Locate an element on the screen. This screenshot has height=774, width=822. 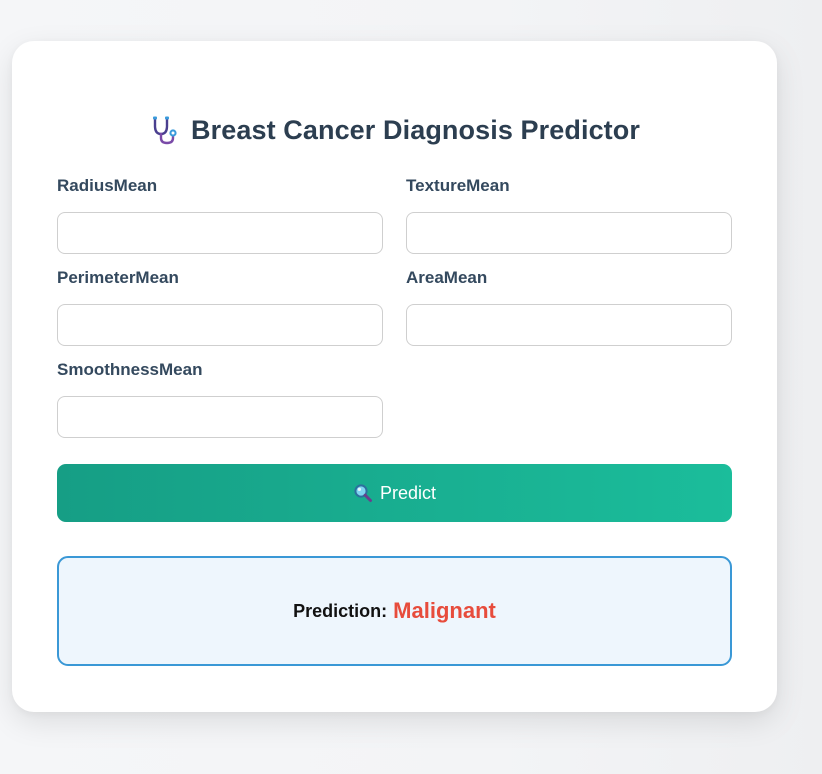
radius-mean-input is located at coordinates (220, 233).